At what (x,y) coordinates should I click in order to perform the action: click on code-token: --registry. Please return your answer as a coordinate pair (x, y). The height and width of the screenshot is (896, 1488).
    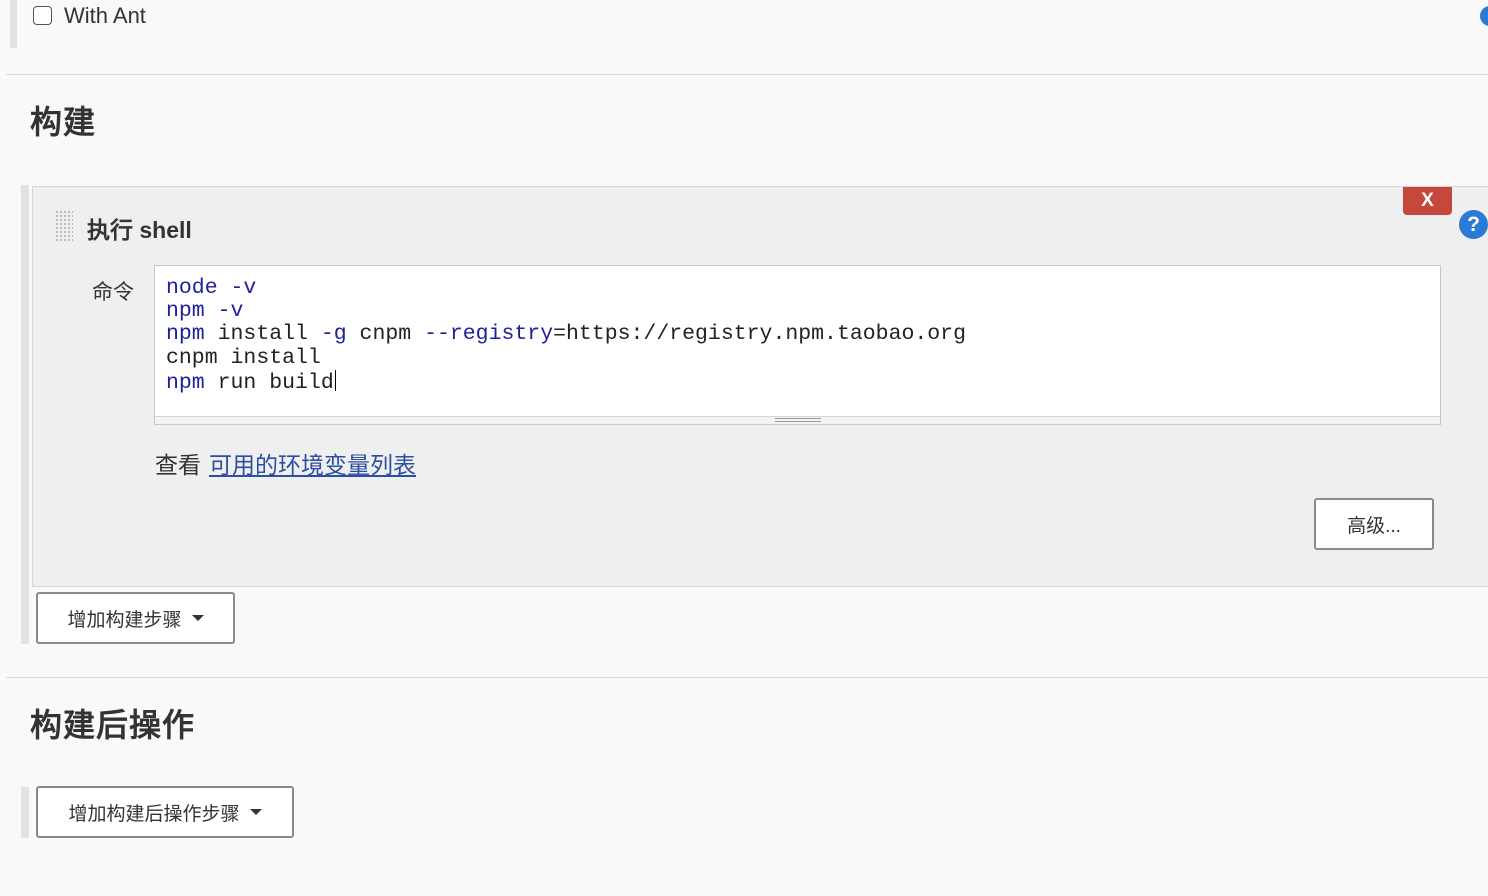
    Looking at the image, I should click on (489, 334).